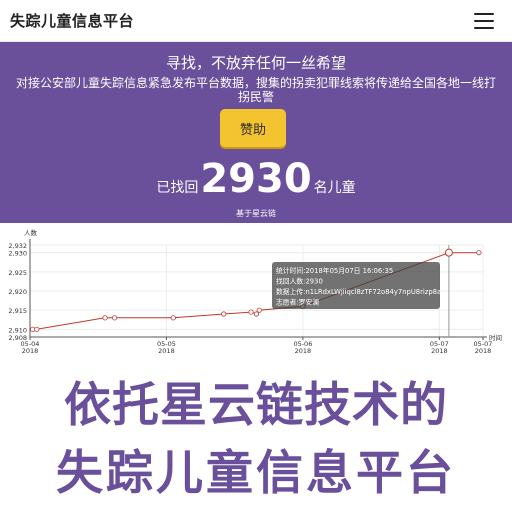 This screenshot has width=512, height=512. I want to click on y-tick-label: 2,930, so click(17, 254).